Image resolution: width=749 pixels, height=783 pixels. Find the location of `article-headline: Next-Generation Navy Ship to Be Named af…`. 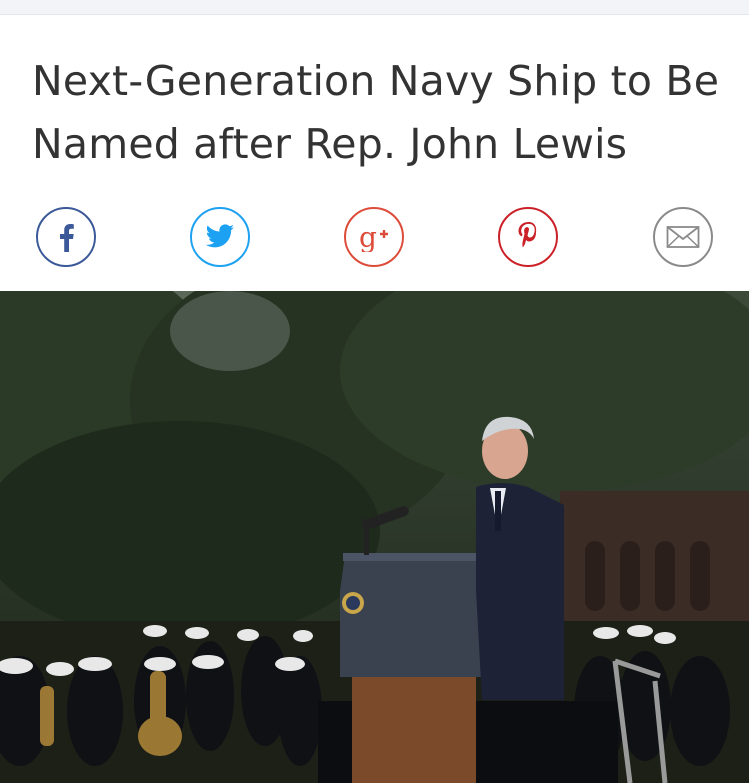

article-headline: Next-Generation Navy Ship to Be Named af… is located at coordinates (376, 112).